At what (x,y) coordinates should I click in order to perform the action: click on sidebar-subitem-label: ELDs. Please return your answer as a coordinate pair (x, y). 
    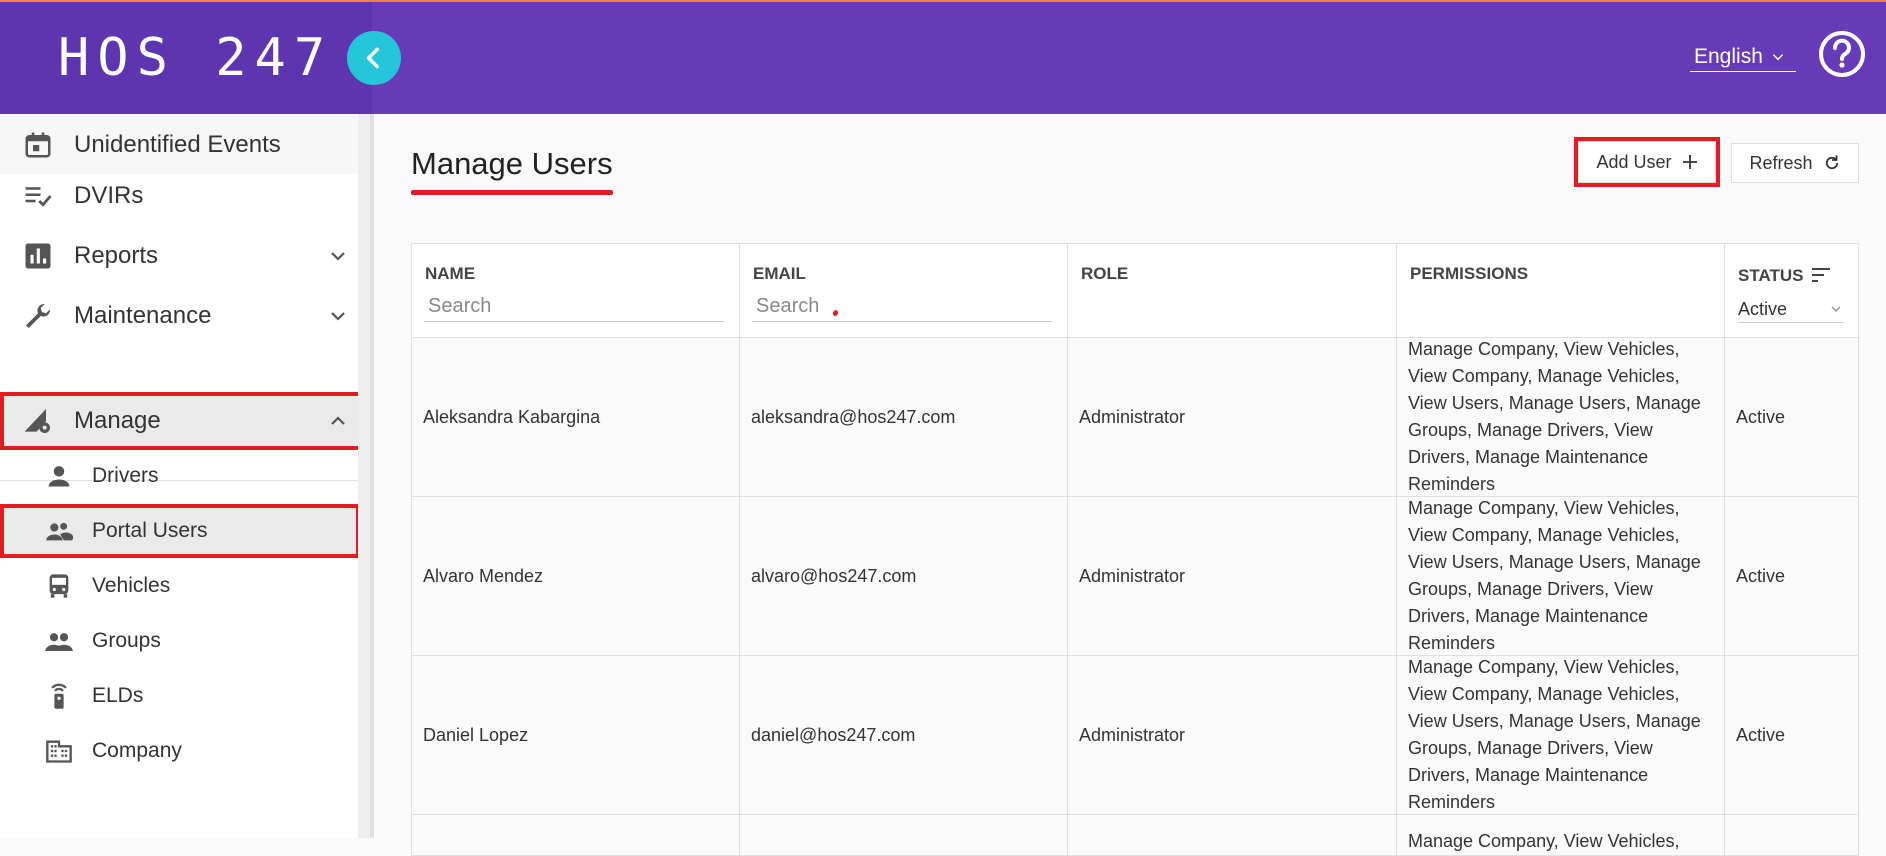
    Looking at the image, I should click on (118, 695).